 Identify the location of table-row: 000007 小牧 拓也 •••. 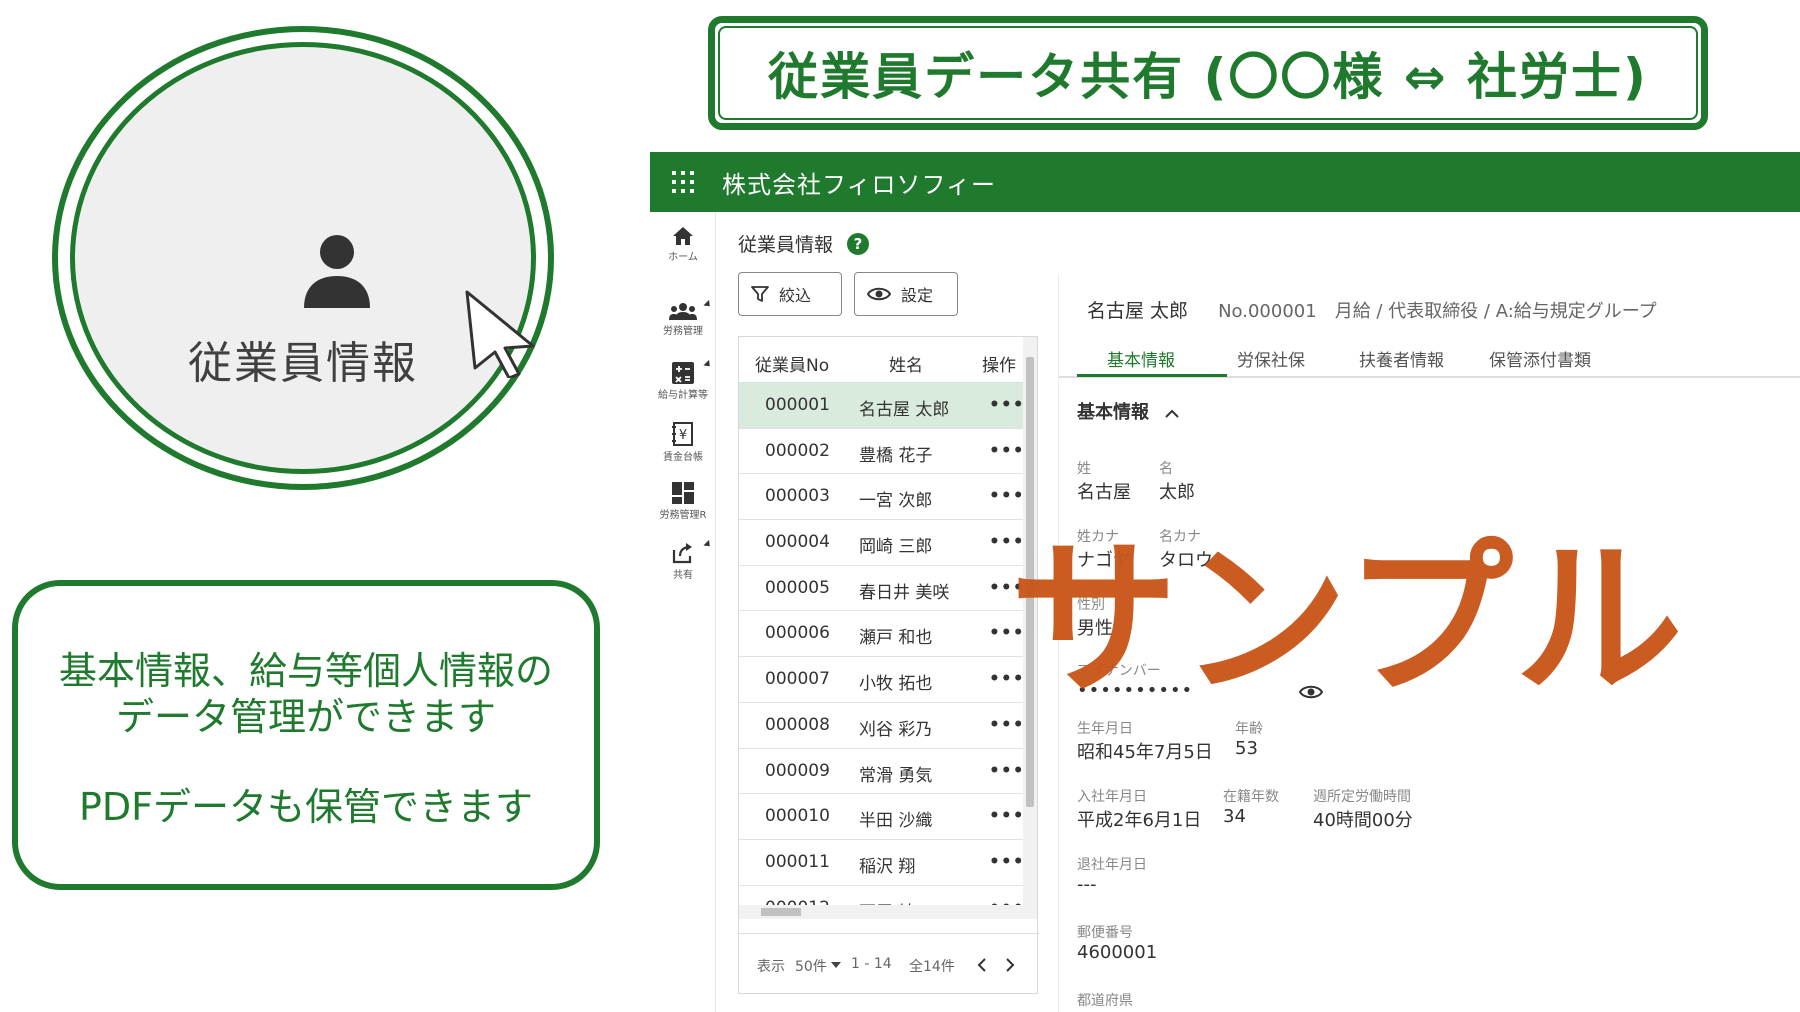
(882, 680).